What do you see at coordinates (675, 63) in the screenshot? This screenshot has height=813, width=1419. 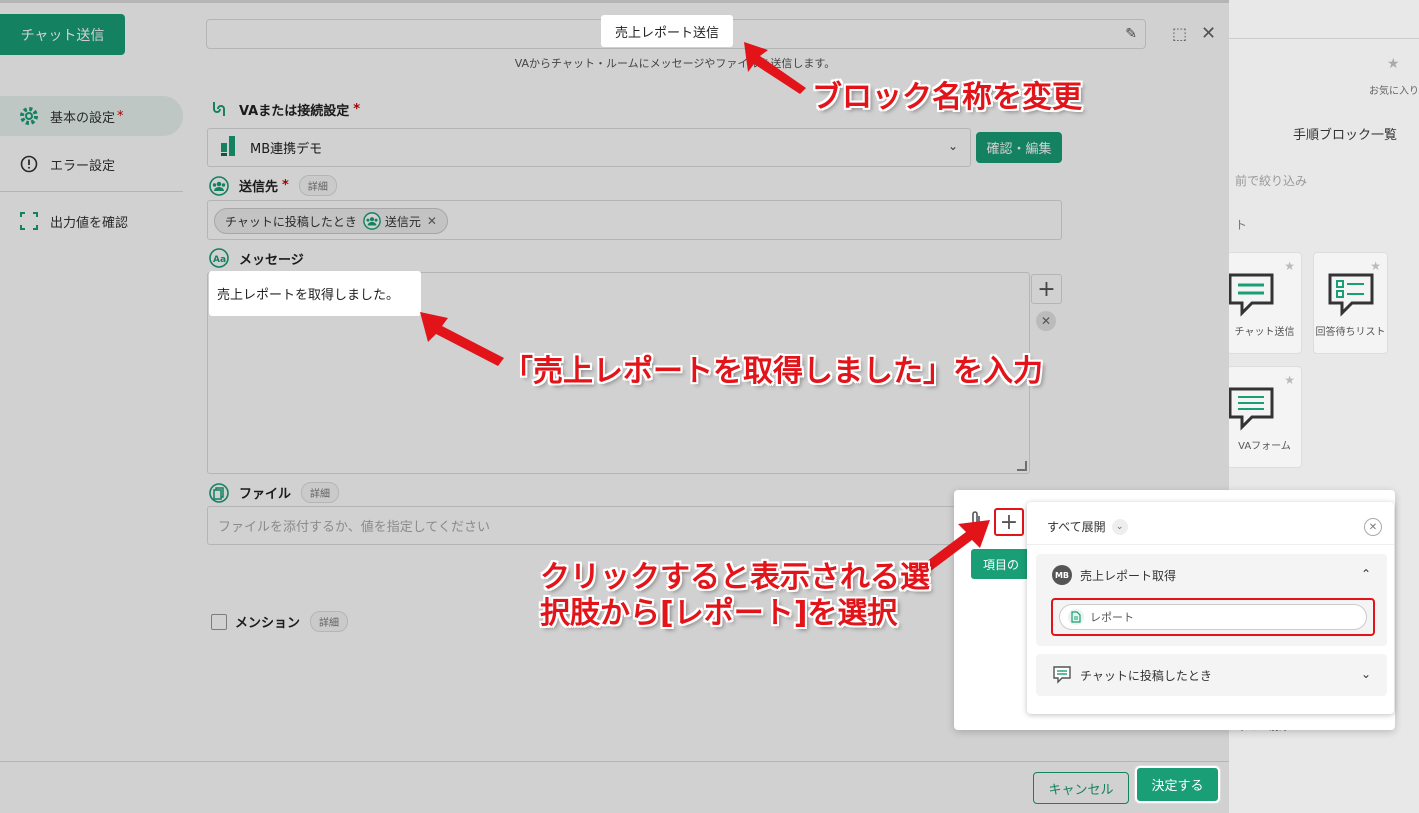 I see `block-description: VAからチャット・ルームにメッセージやファイルを送信します。` at bounding box center [675, 63].